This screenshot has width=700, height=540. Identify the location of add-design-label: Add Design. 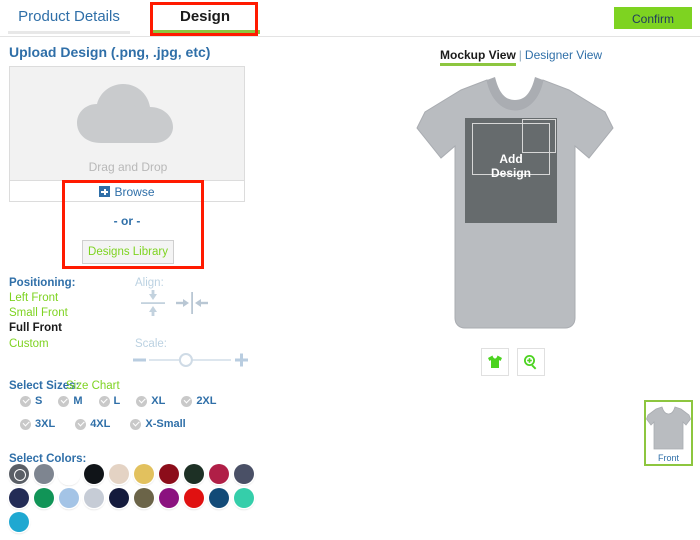
(511, 166).